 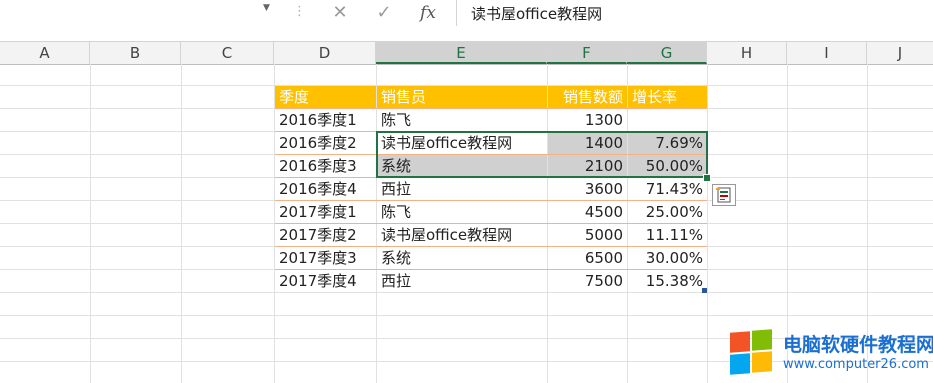 I want to click on table-cell: 1300, so click(x=587, y=120).